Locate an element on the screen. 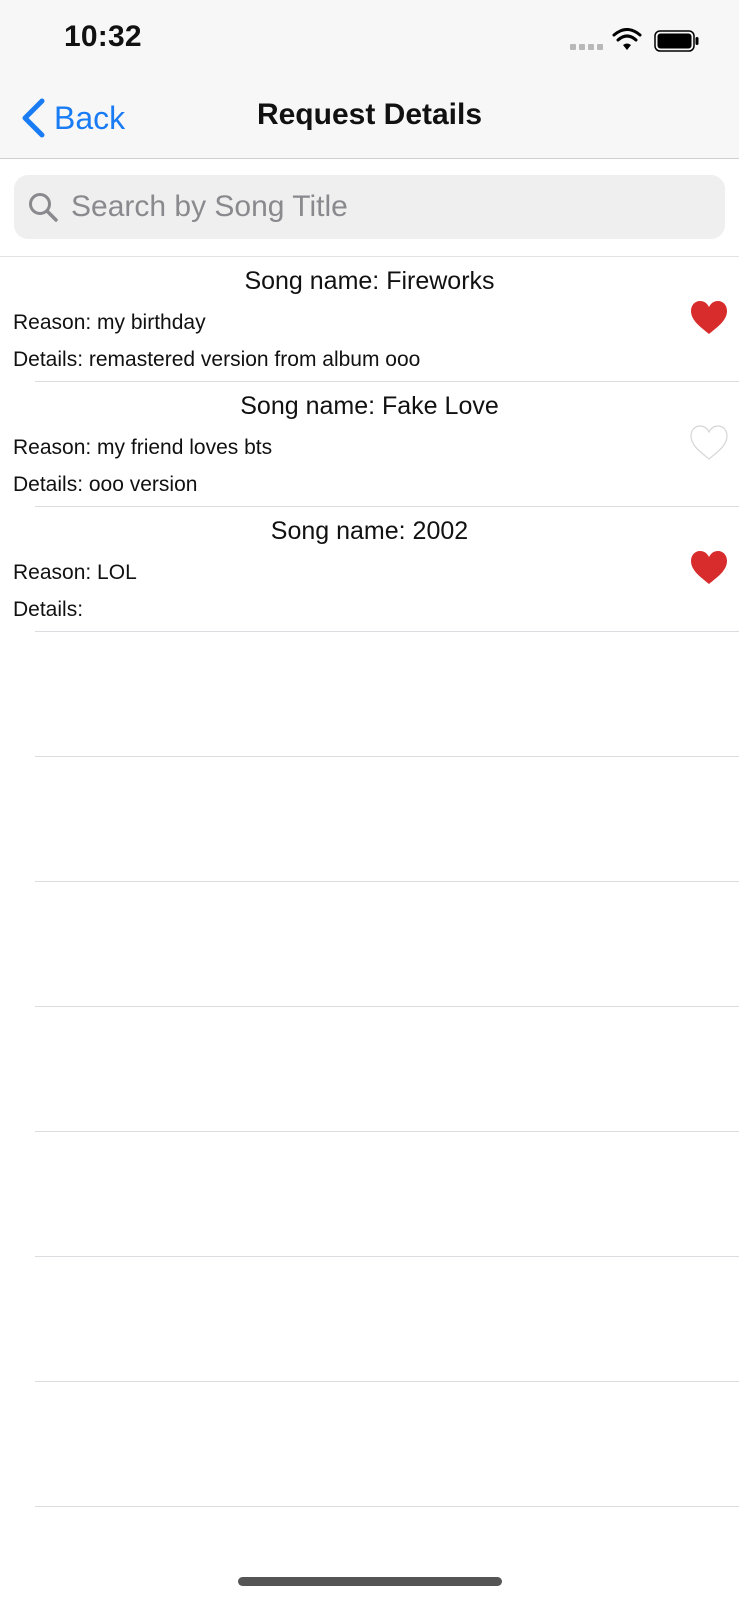 The image size is (739, 1600). list-item: Song name: 2002 Reason: LOL Details: is located at coordinates (376, 569).